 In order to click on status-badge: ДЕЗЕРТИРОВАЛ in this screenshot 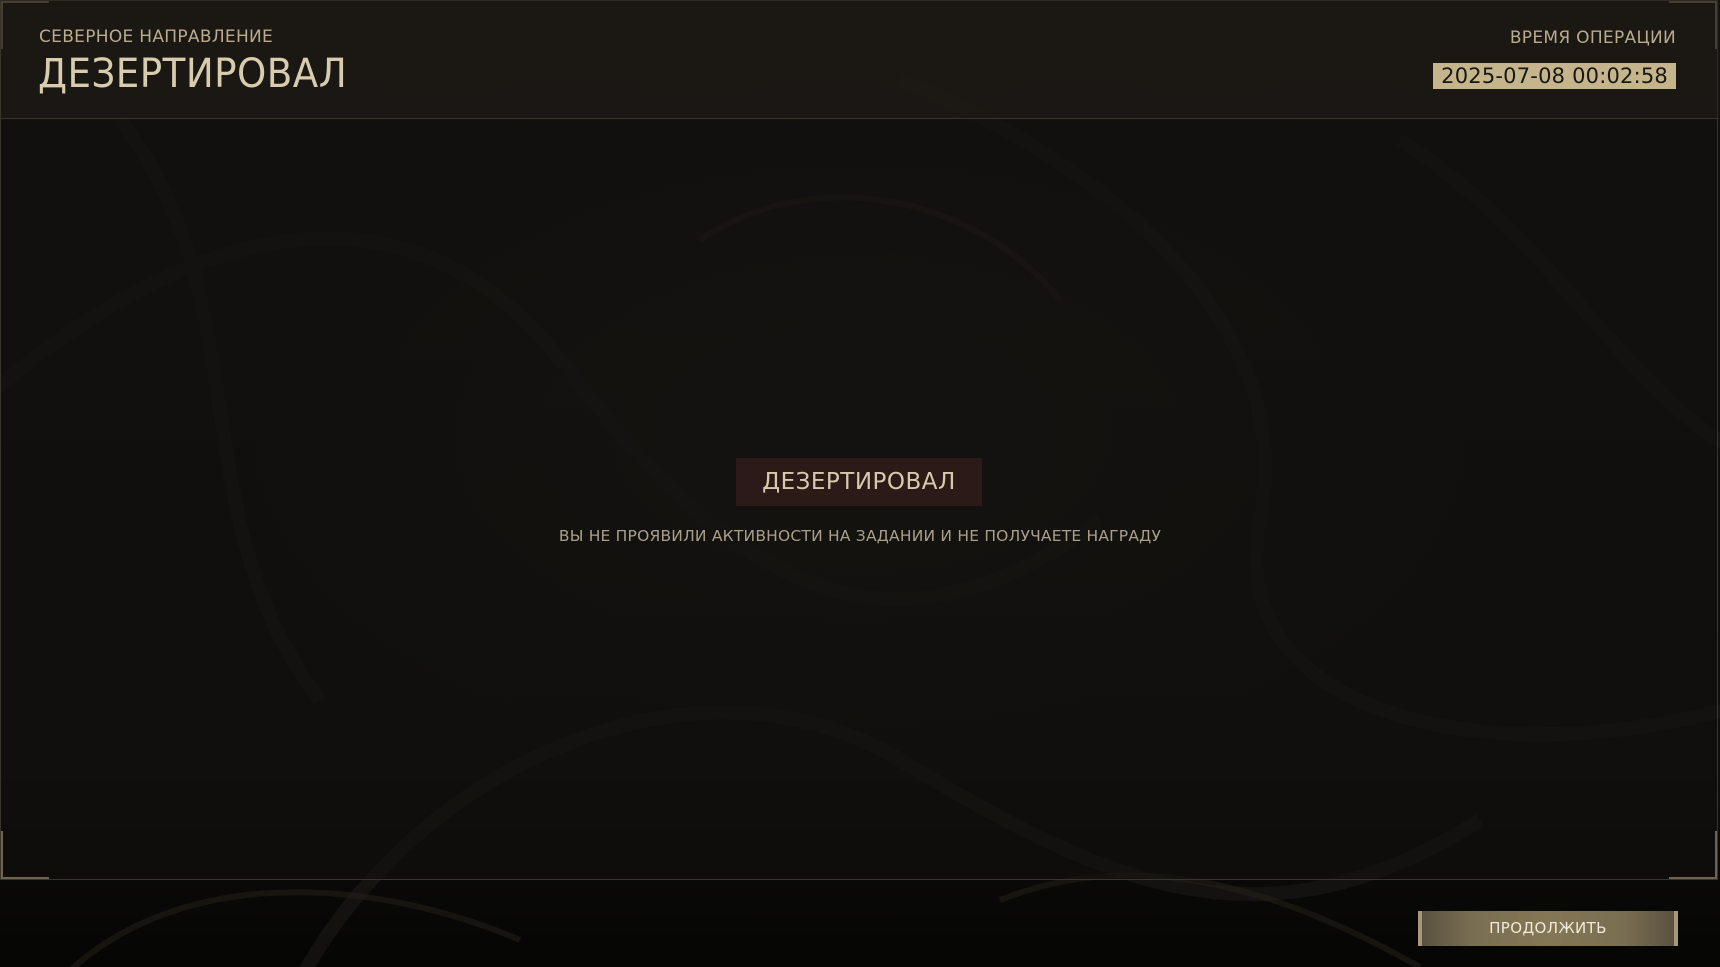, I will do `click(859, 482)`.